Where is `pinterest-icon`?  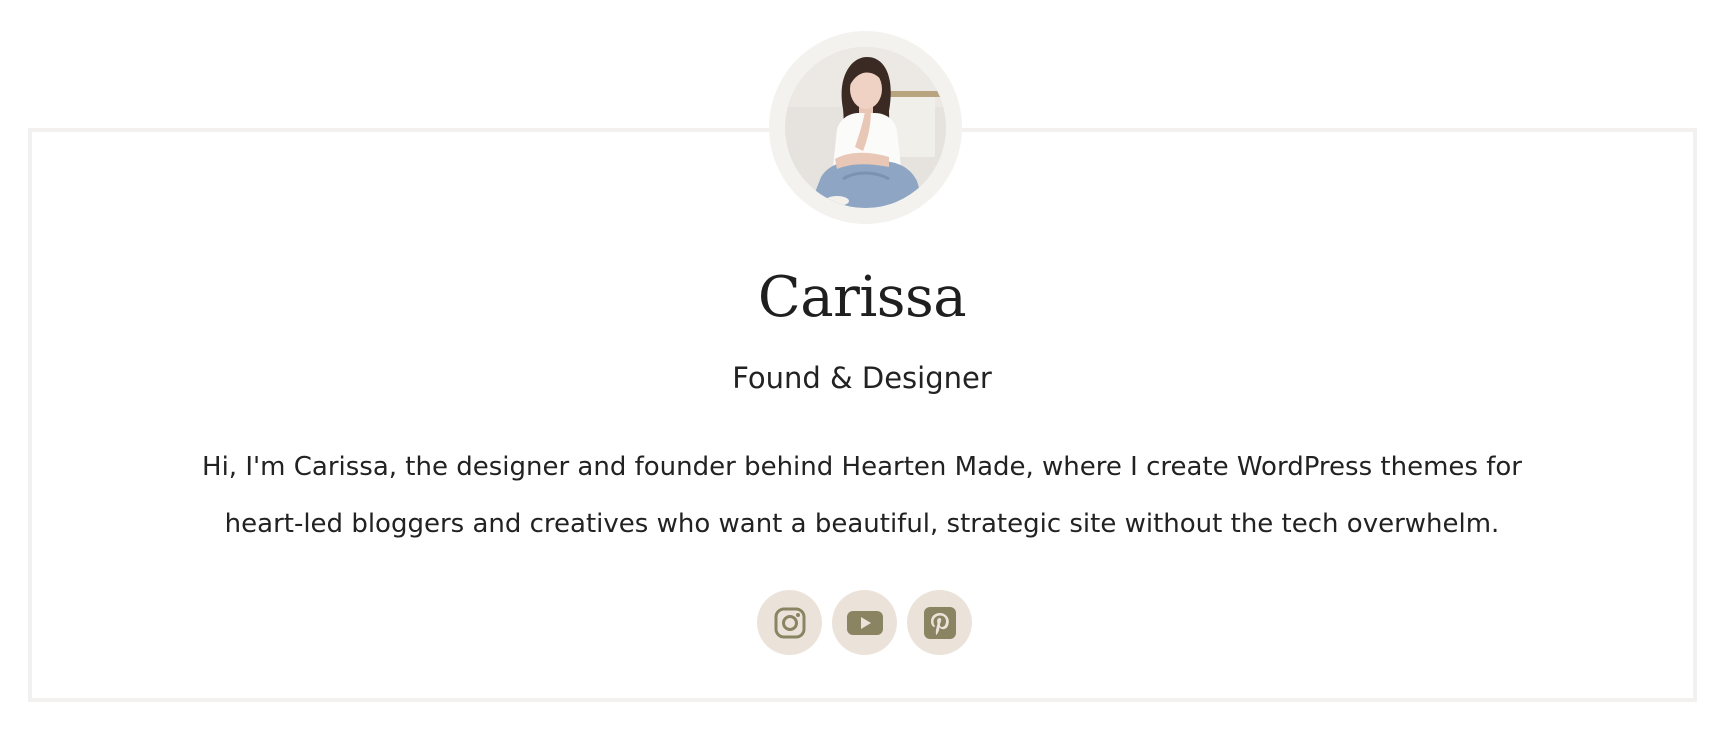 pinterest-icon is located at coordinates (939, 622).